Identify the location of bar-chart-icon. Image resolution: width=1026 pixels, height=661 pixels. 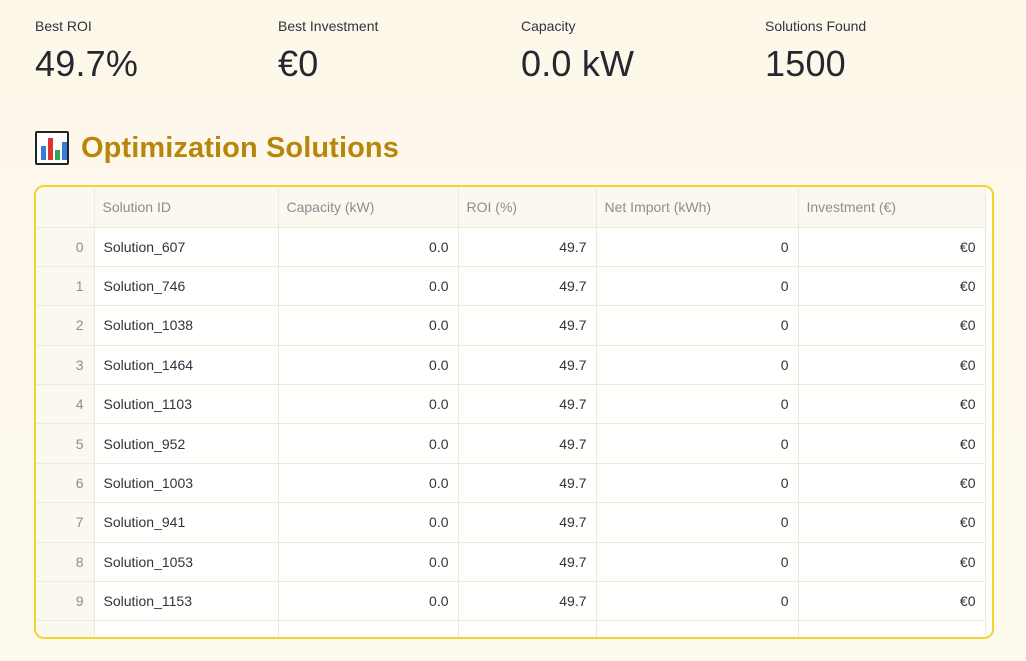
(52, 148).